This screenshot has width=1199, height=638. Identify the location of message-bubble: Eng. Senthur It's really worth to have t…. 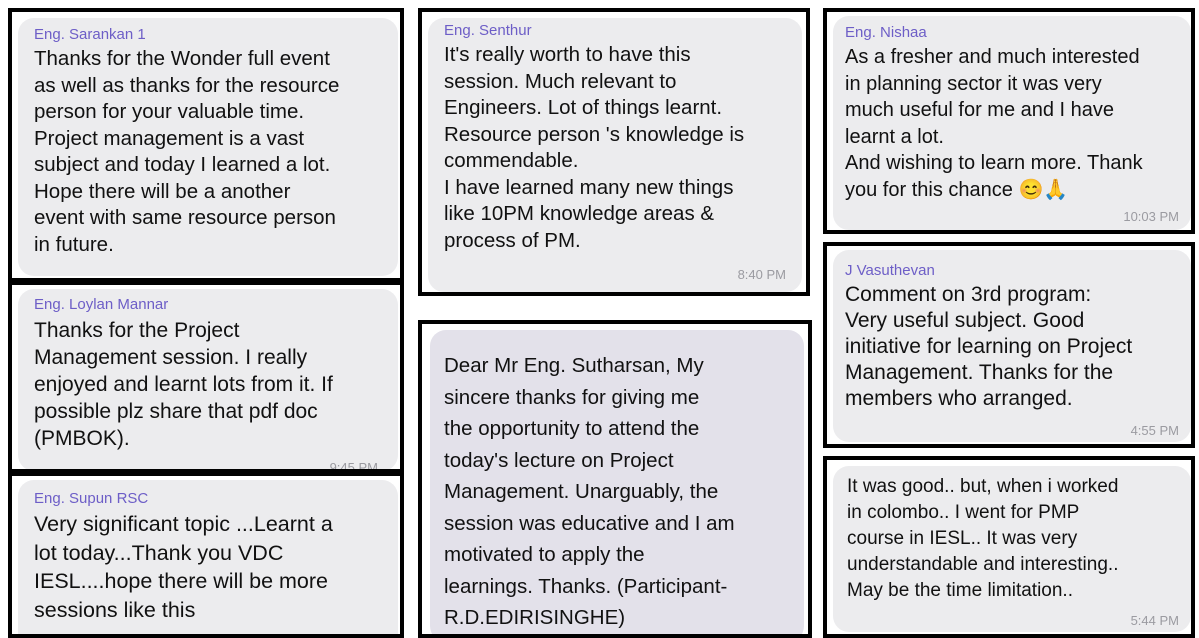
(615, 155).